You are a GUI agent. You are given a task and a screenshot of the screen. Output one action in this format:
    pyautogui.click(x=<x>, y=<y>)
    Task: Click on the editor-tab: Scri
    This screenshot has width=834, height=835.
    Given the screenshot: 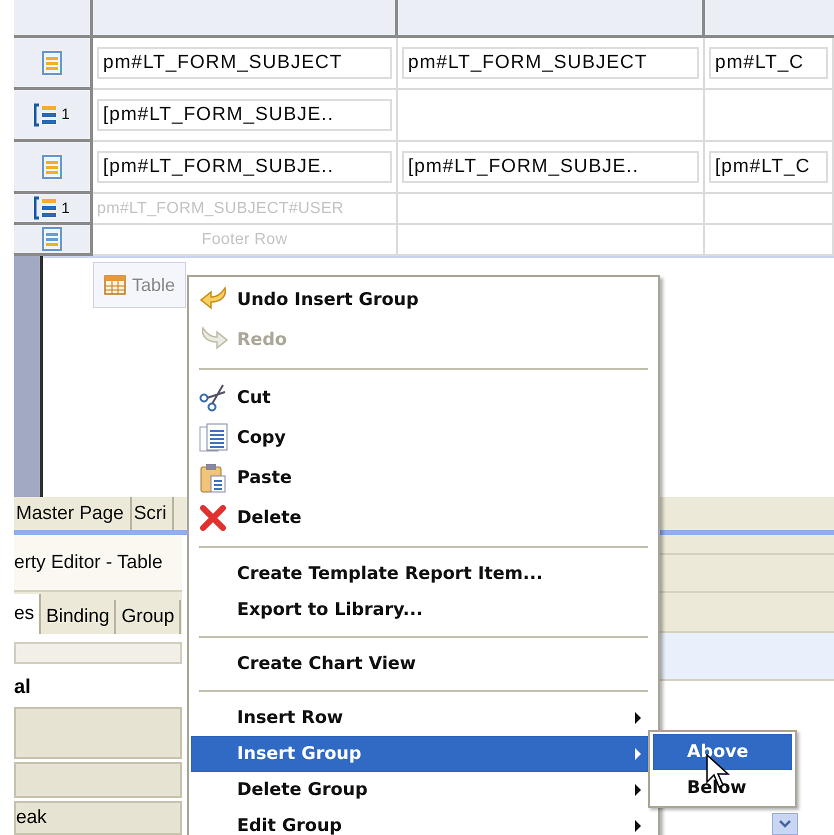 What is the action you would take?
    pyautogui.click(x=153, y=513)
    